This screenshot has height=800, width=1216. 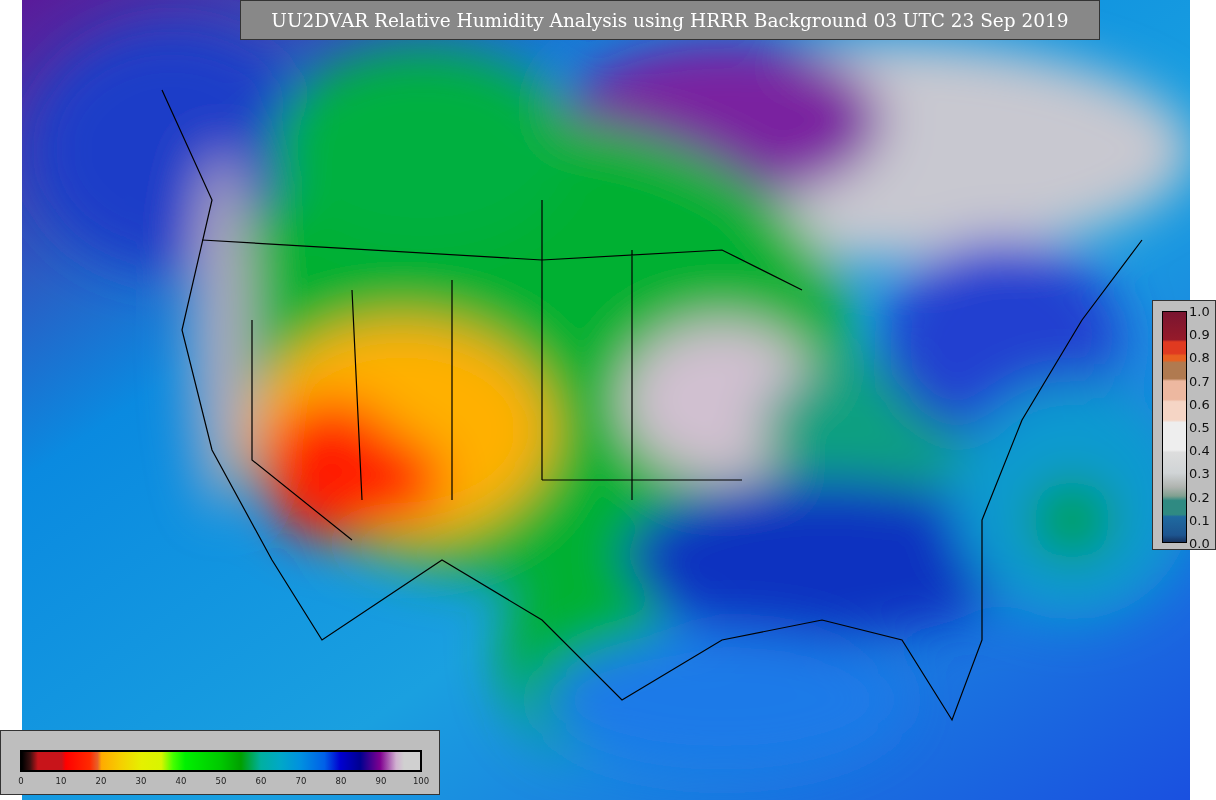 What do you see at coordinates (1199, 450) in the screenshot?
I see `tick-label: 0.4` at bounding box center [1199, 450].